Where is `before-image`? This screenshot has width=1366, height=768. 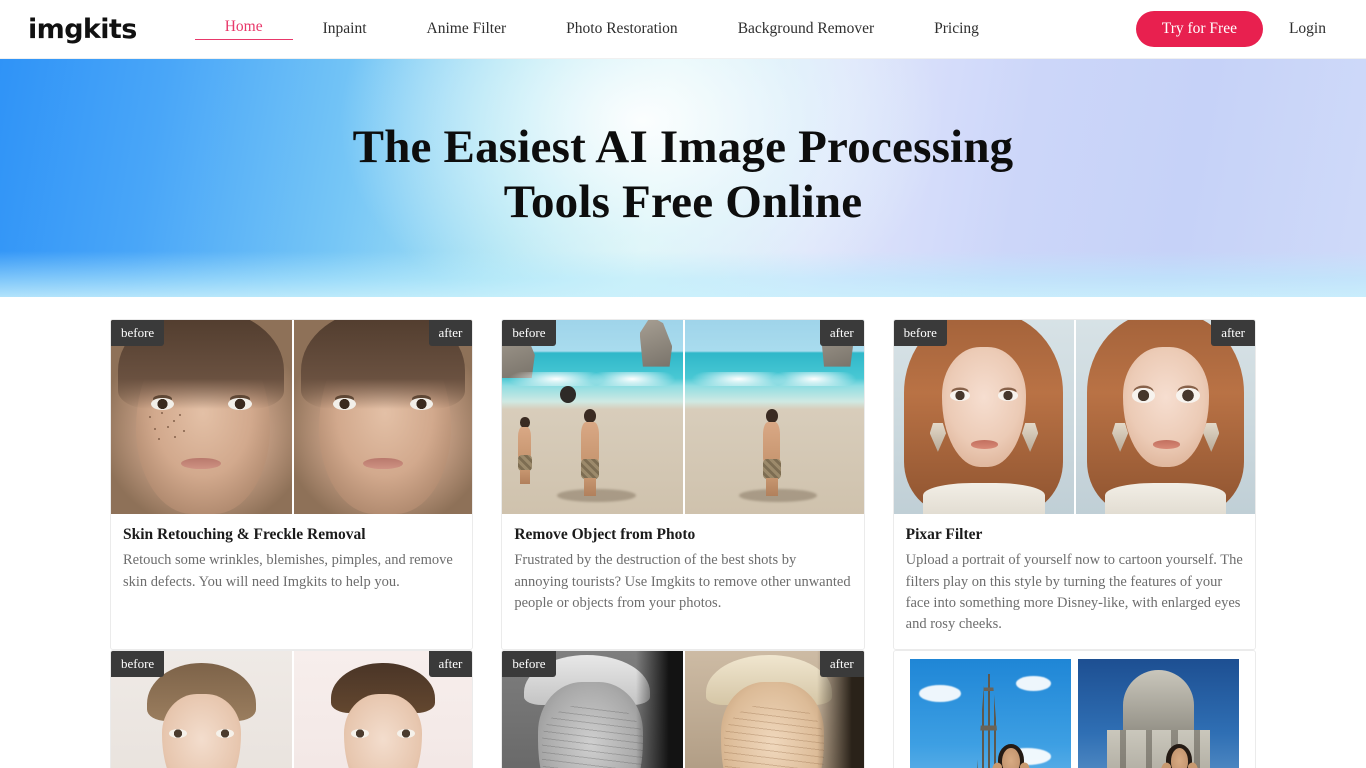
before-image is located at coordinates (990, 713).